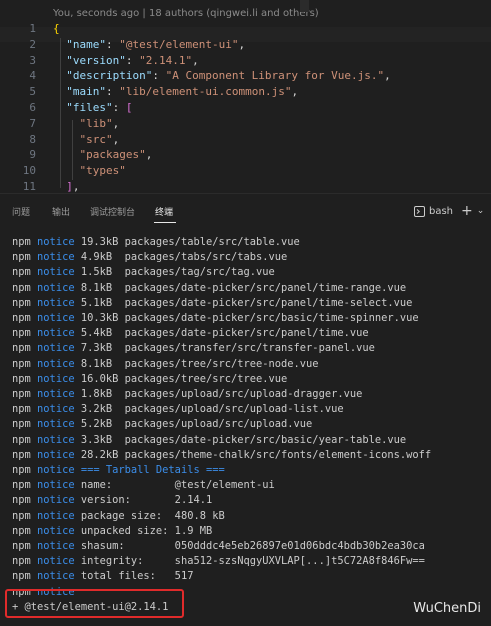  I want to click on code-line: {, so click(56, 28).